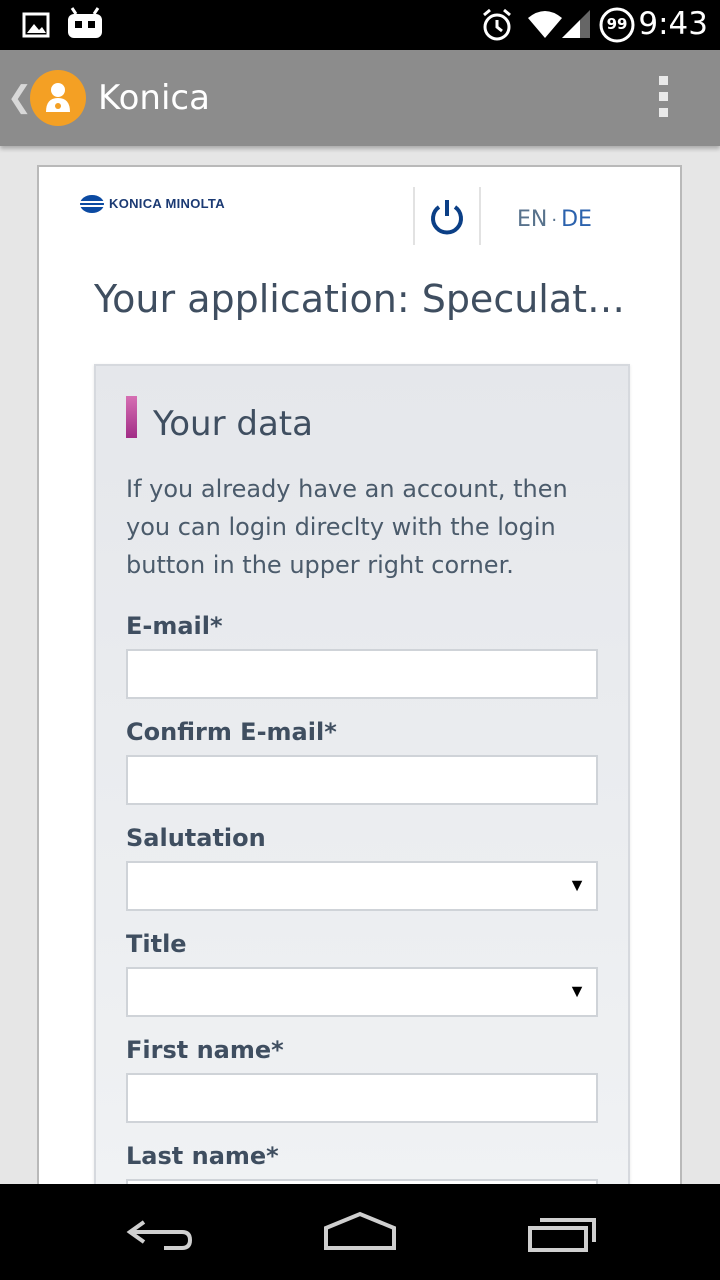 Image resolution: width=720 pixels, height=1280 pixels. What do you see at coordinates (360, 98) in the screenshot?
I see `action-bar: ❮ Konica` at bounding box center [360, 98].